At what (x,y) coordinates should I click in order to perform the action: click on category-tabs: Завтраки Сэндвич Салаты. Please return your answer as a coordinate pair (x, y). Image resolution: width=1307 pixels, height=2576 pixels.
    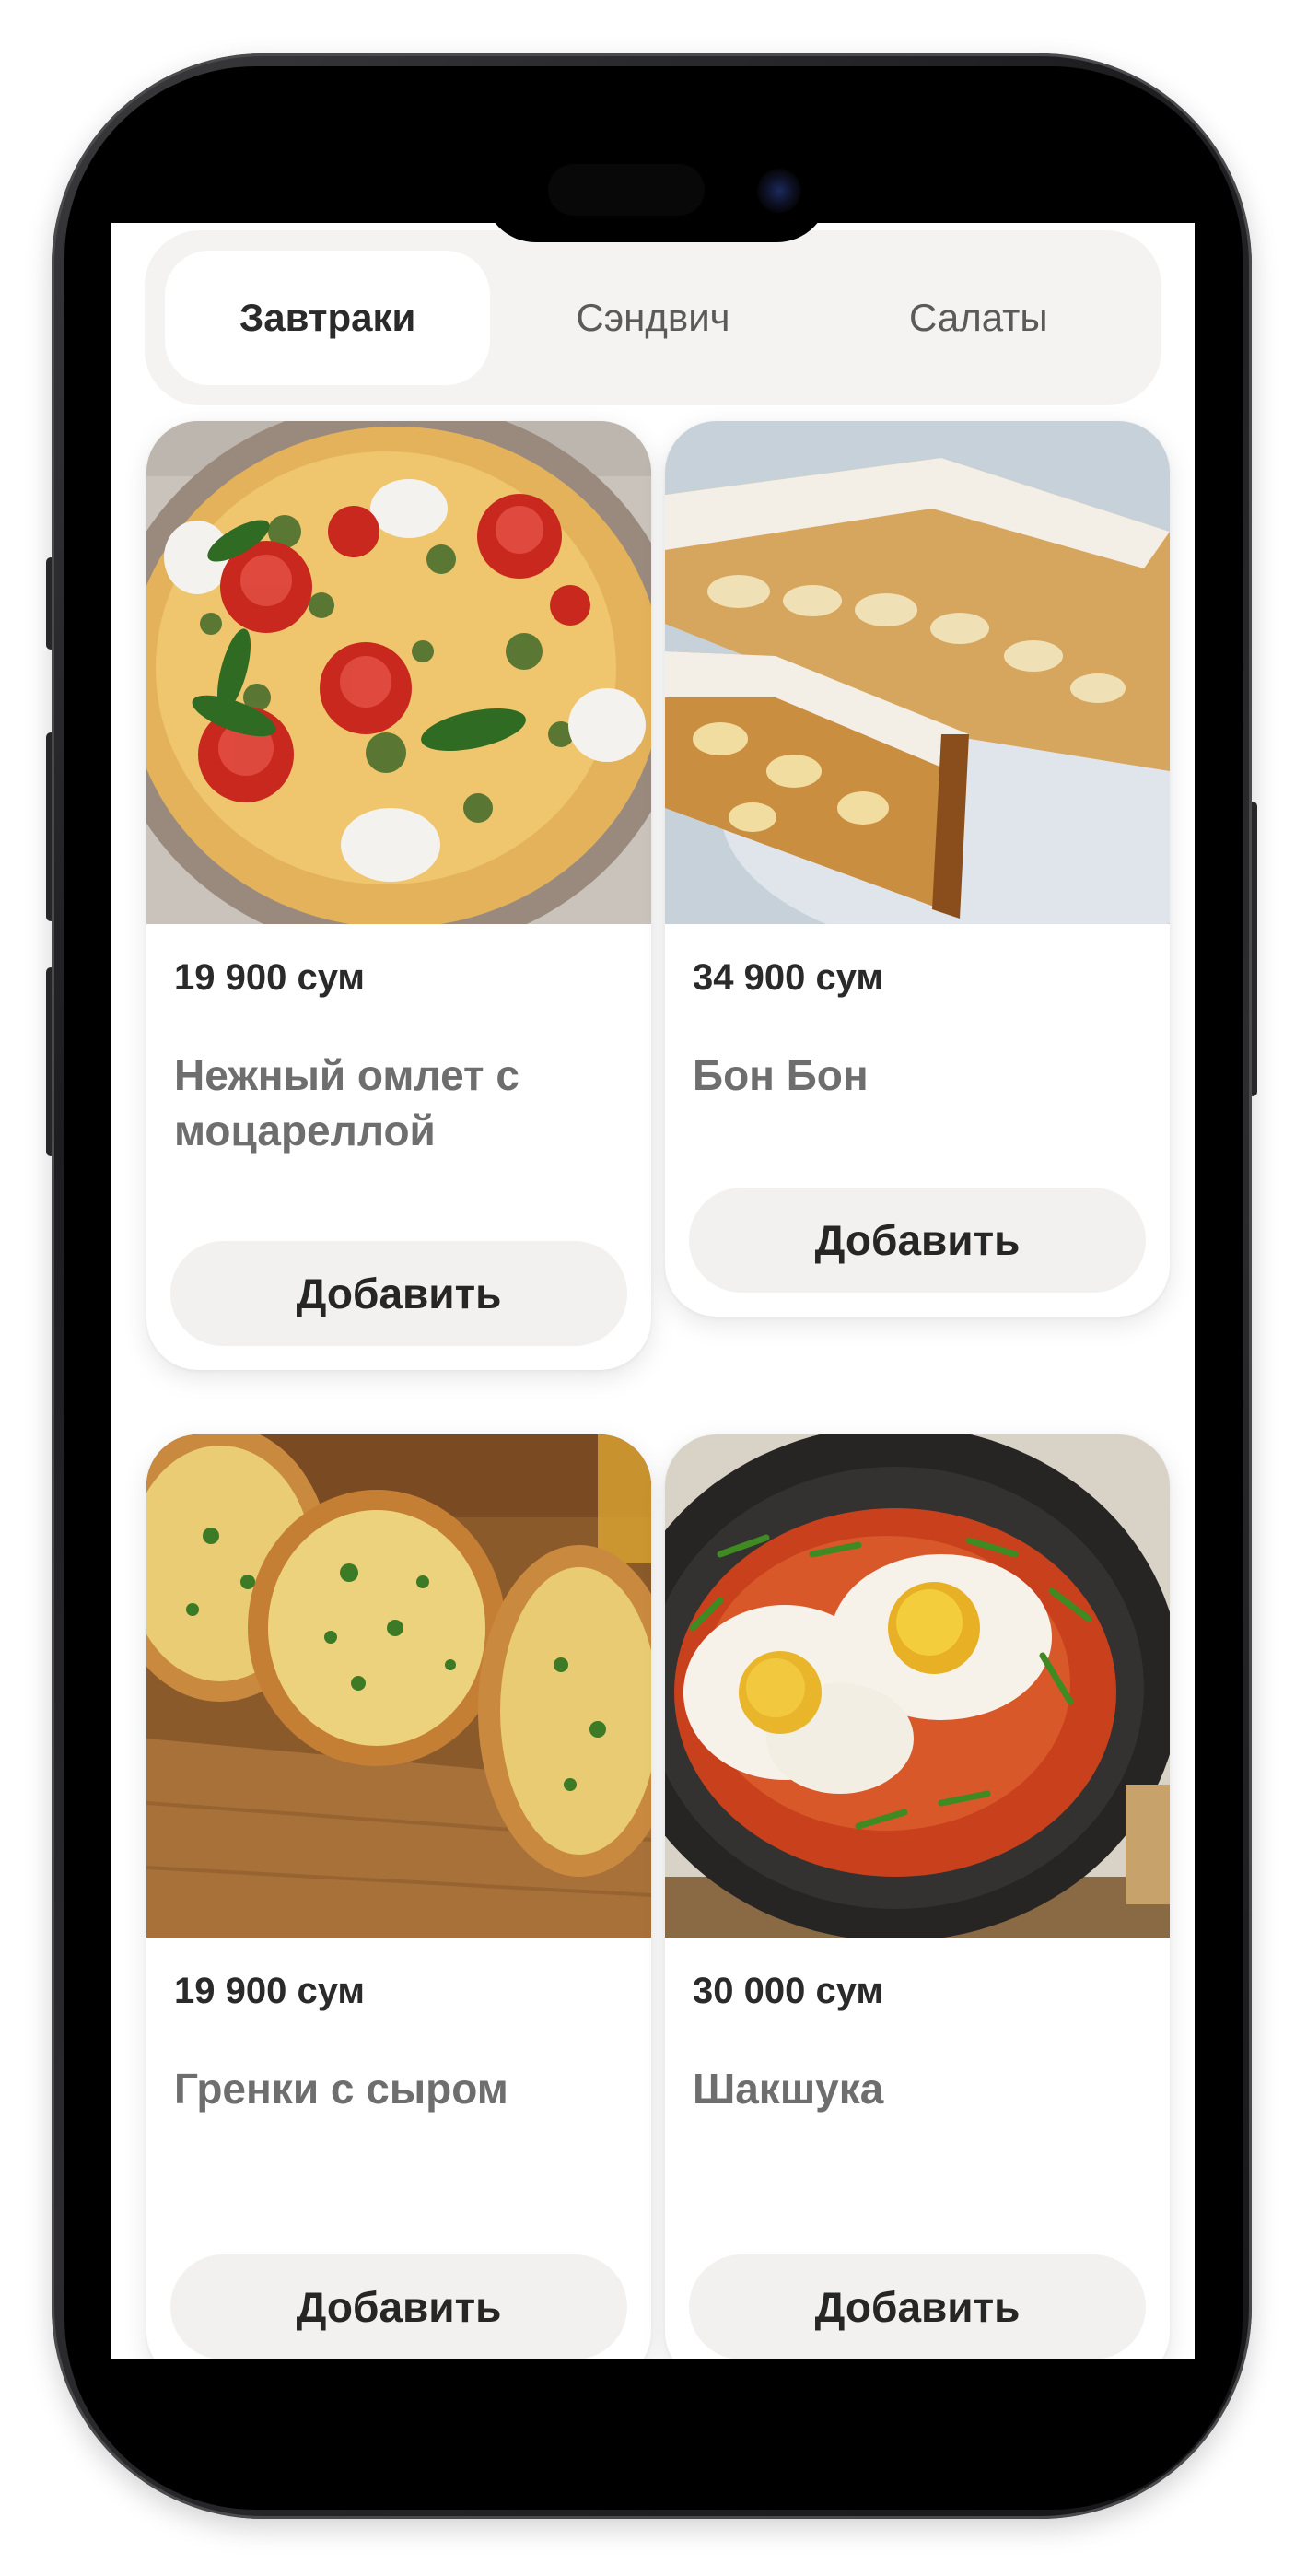
    Looking at the image, I should click on (653, 317).